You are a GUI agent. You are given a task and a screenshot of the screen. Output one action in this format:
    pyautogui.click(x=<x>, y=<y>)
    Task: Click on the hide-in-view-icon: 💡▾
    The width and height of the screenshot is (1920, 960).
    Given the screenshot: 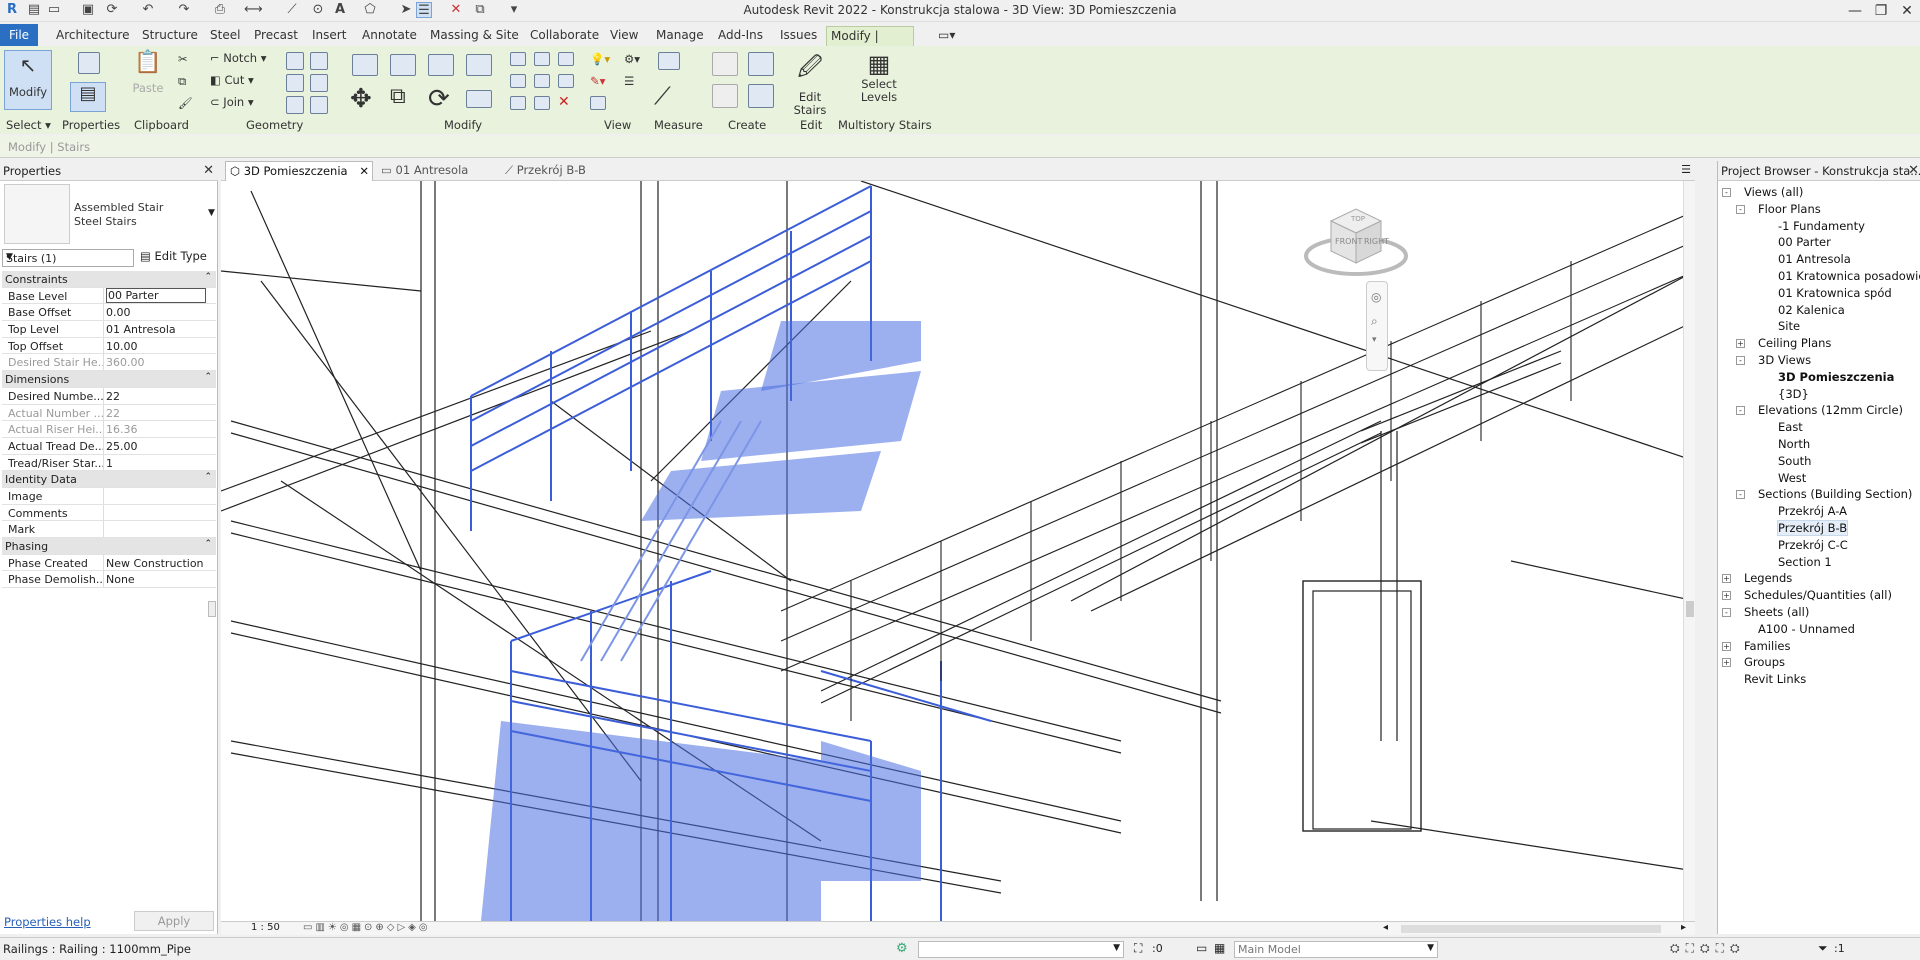 What is the action you would take?
    pyautogui.click(x=600, y=59)
    